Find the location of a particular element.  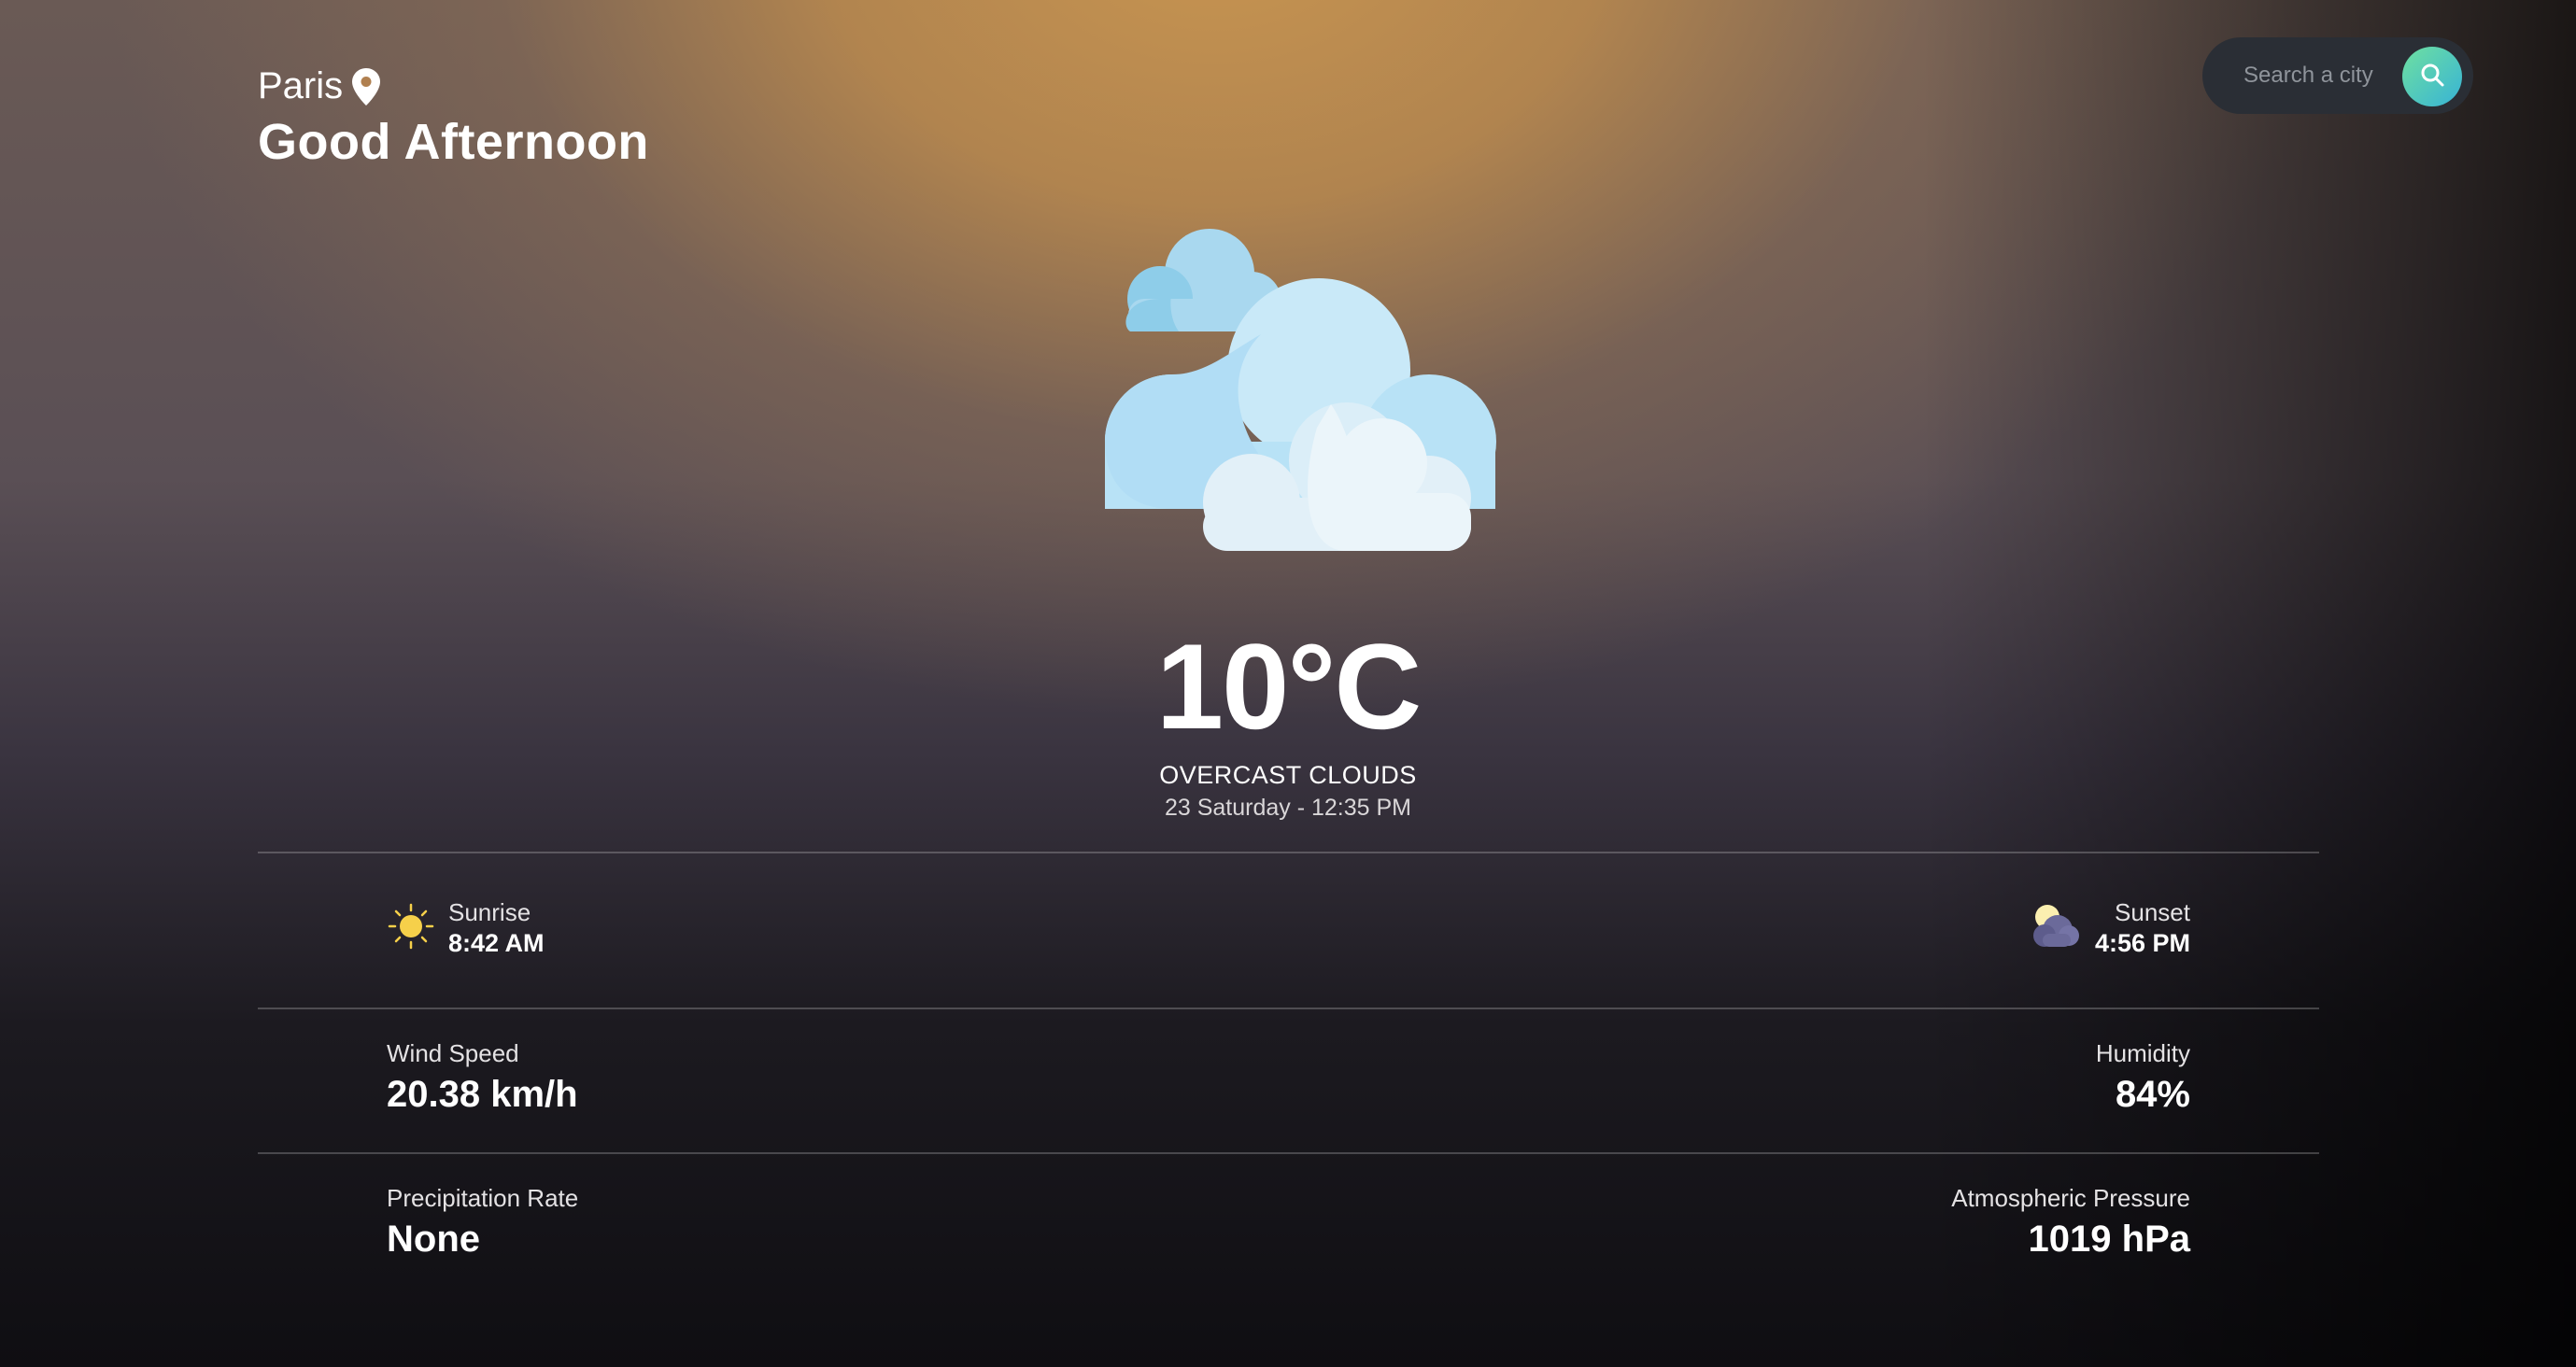

sunrise-label: Sunrise is located at coordinates (489, 912).